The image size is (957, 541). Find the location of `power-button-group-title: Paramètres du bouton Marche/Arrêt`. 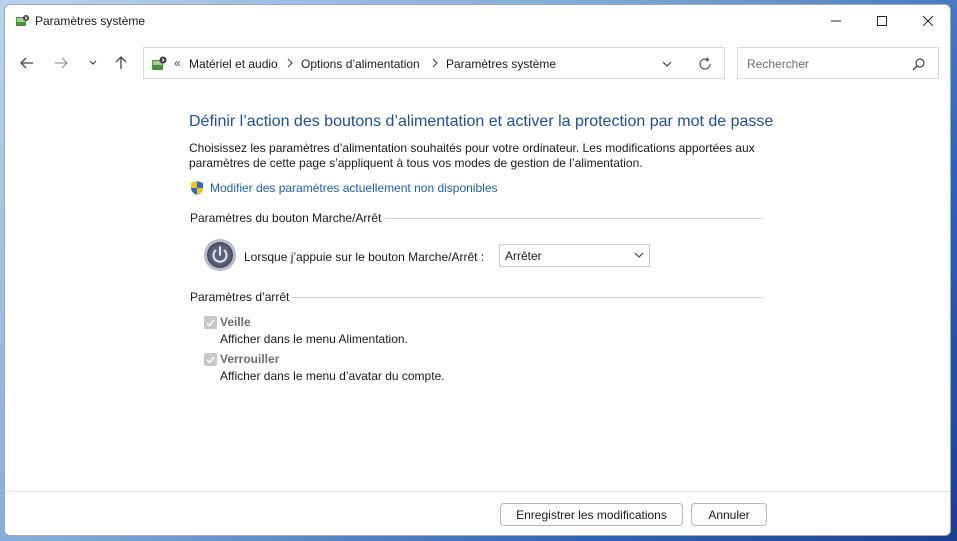

power-button-group-title: Paramètres du bouton Marche/Arrêt is located at coordinates (286, 218).